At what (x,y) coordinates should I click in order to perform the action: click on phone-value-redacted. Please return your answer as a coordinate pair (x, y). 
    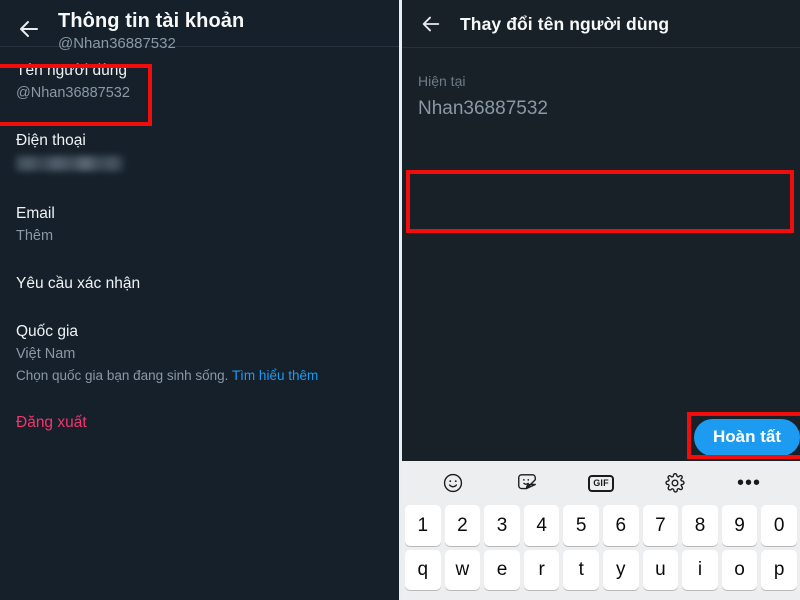
    Looking at the image, I should click on (70, 163).